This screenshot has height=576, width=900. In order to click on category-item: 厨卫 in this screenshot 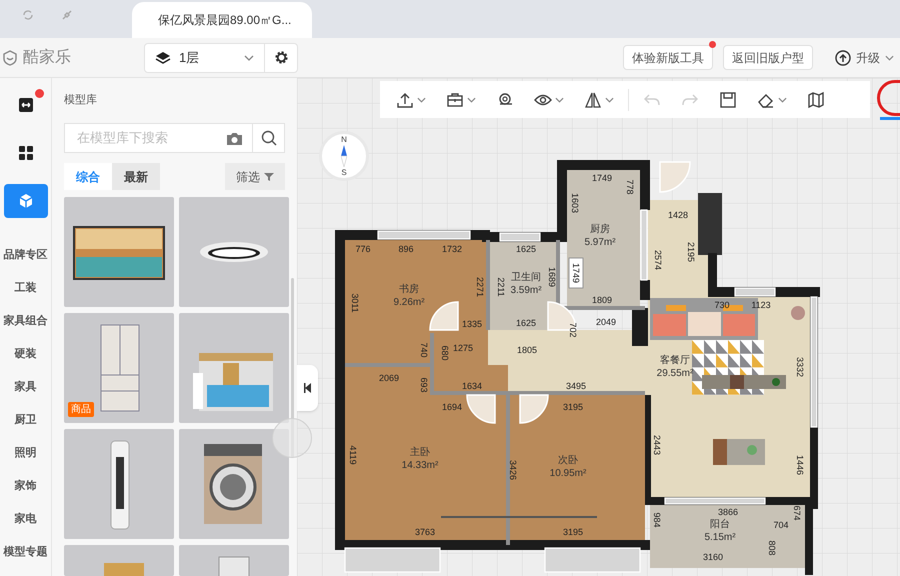, I will do `click(25, 420)`.